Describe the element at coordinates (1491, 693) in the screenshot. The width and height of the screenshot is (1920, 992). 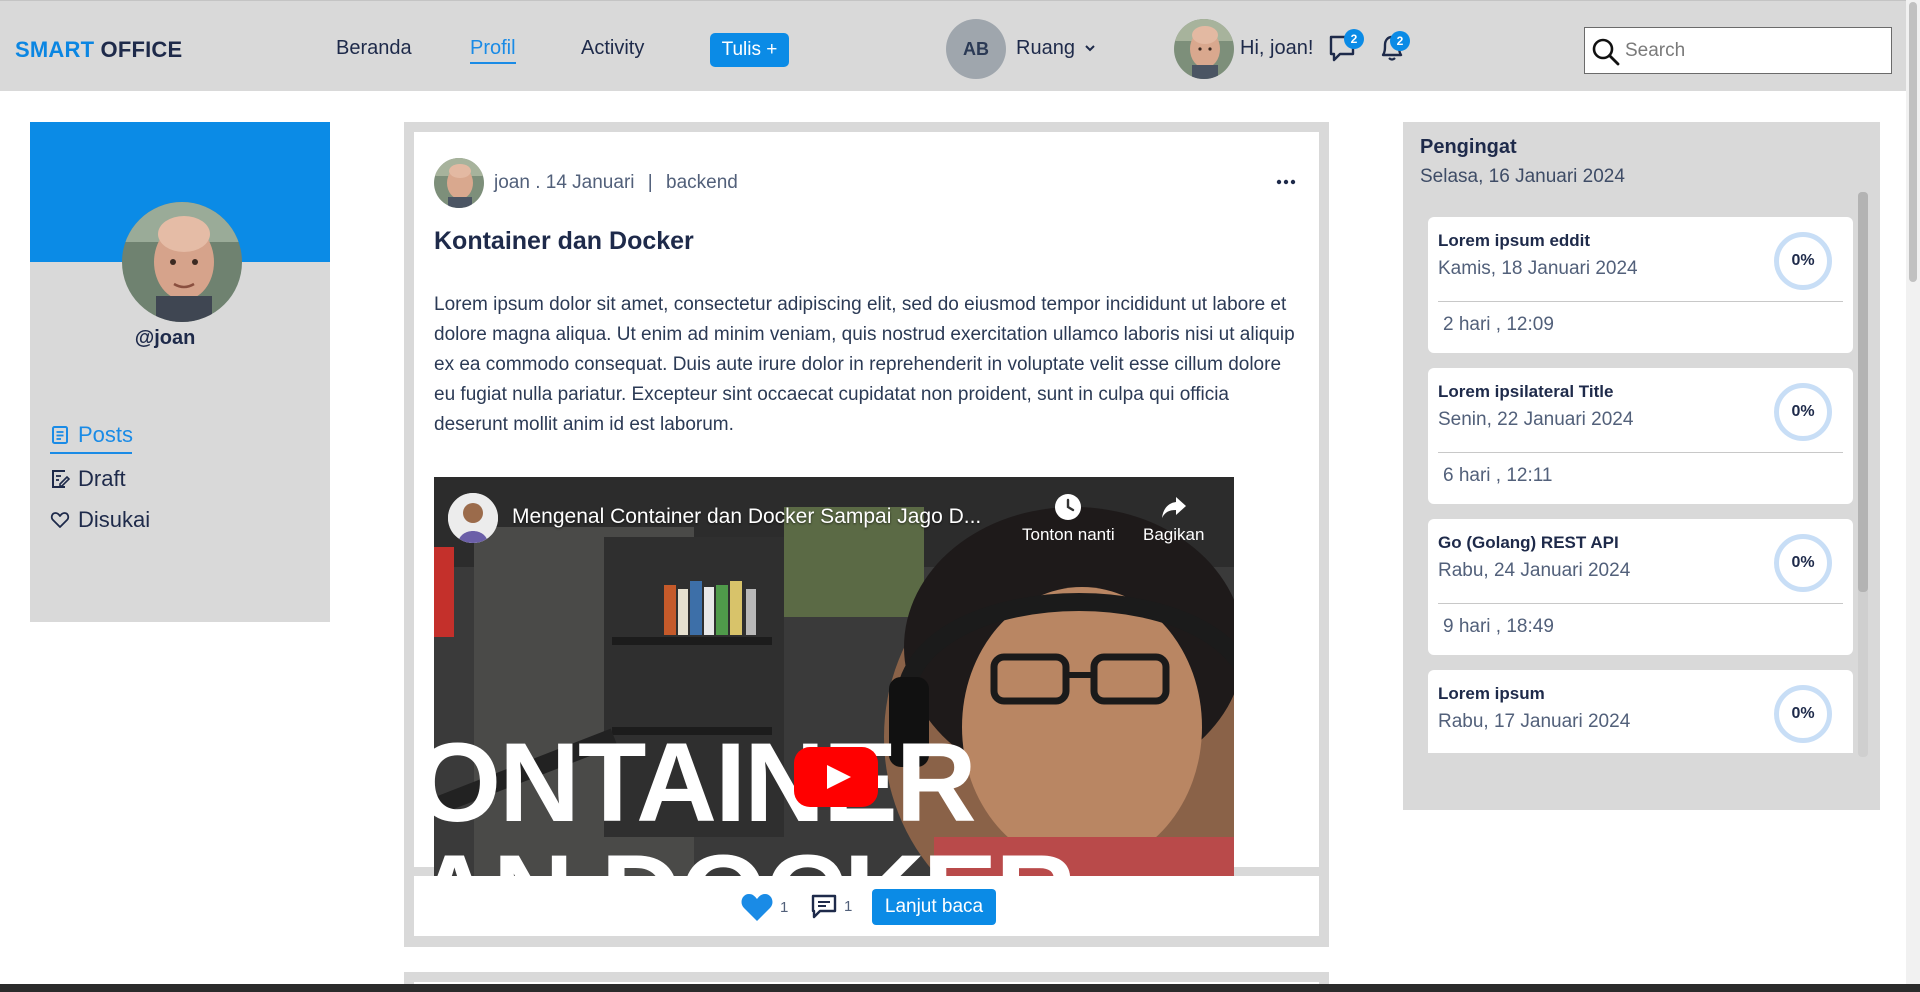
I see `reminder-title: Lorem ipsum` at that location.